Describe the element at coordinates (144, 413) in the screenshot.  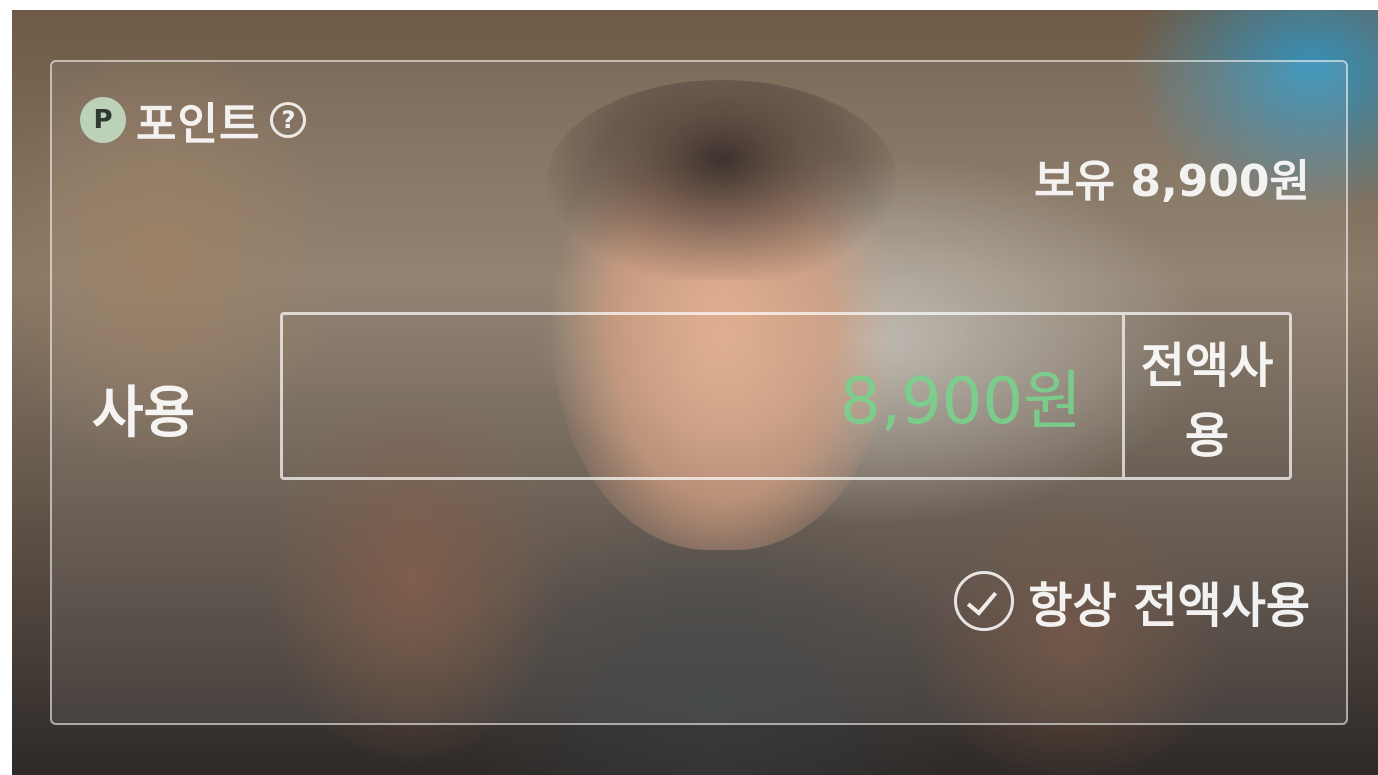
I see `use-label: 사용` at that location.